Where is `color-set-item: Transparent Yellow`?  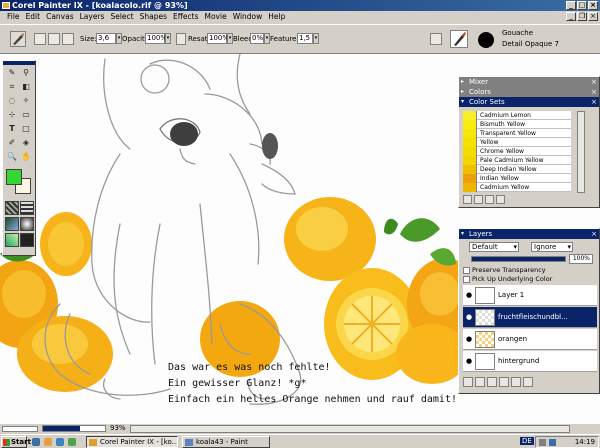
color-set-item: Transparent Yellow is located at coordinates (517, 133).